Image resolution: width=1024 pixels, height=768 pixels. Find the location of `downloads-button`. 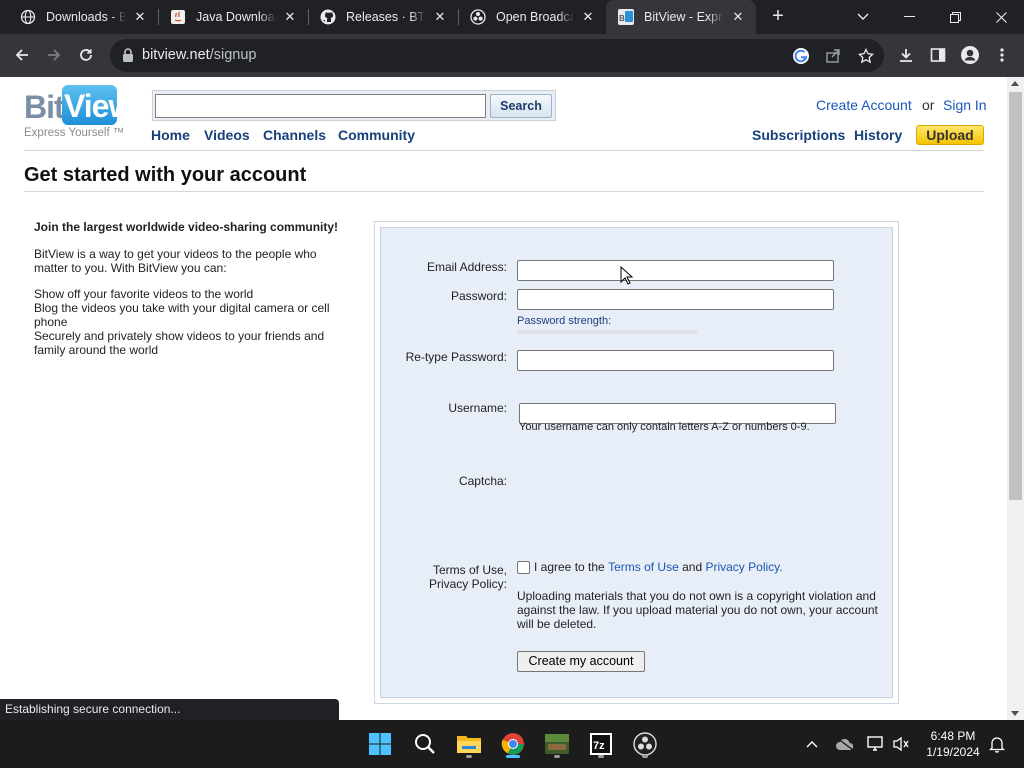

downloads-button is located at coordinates (906, 55).